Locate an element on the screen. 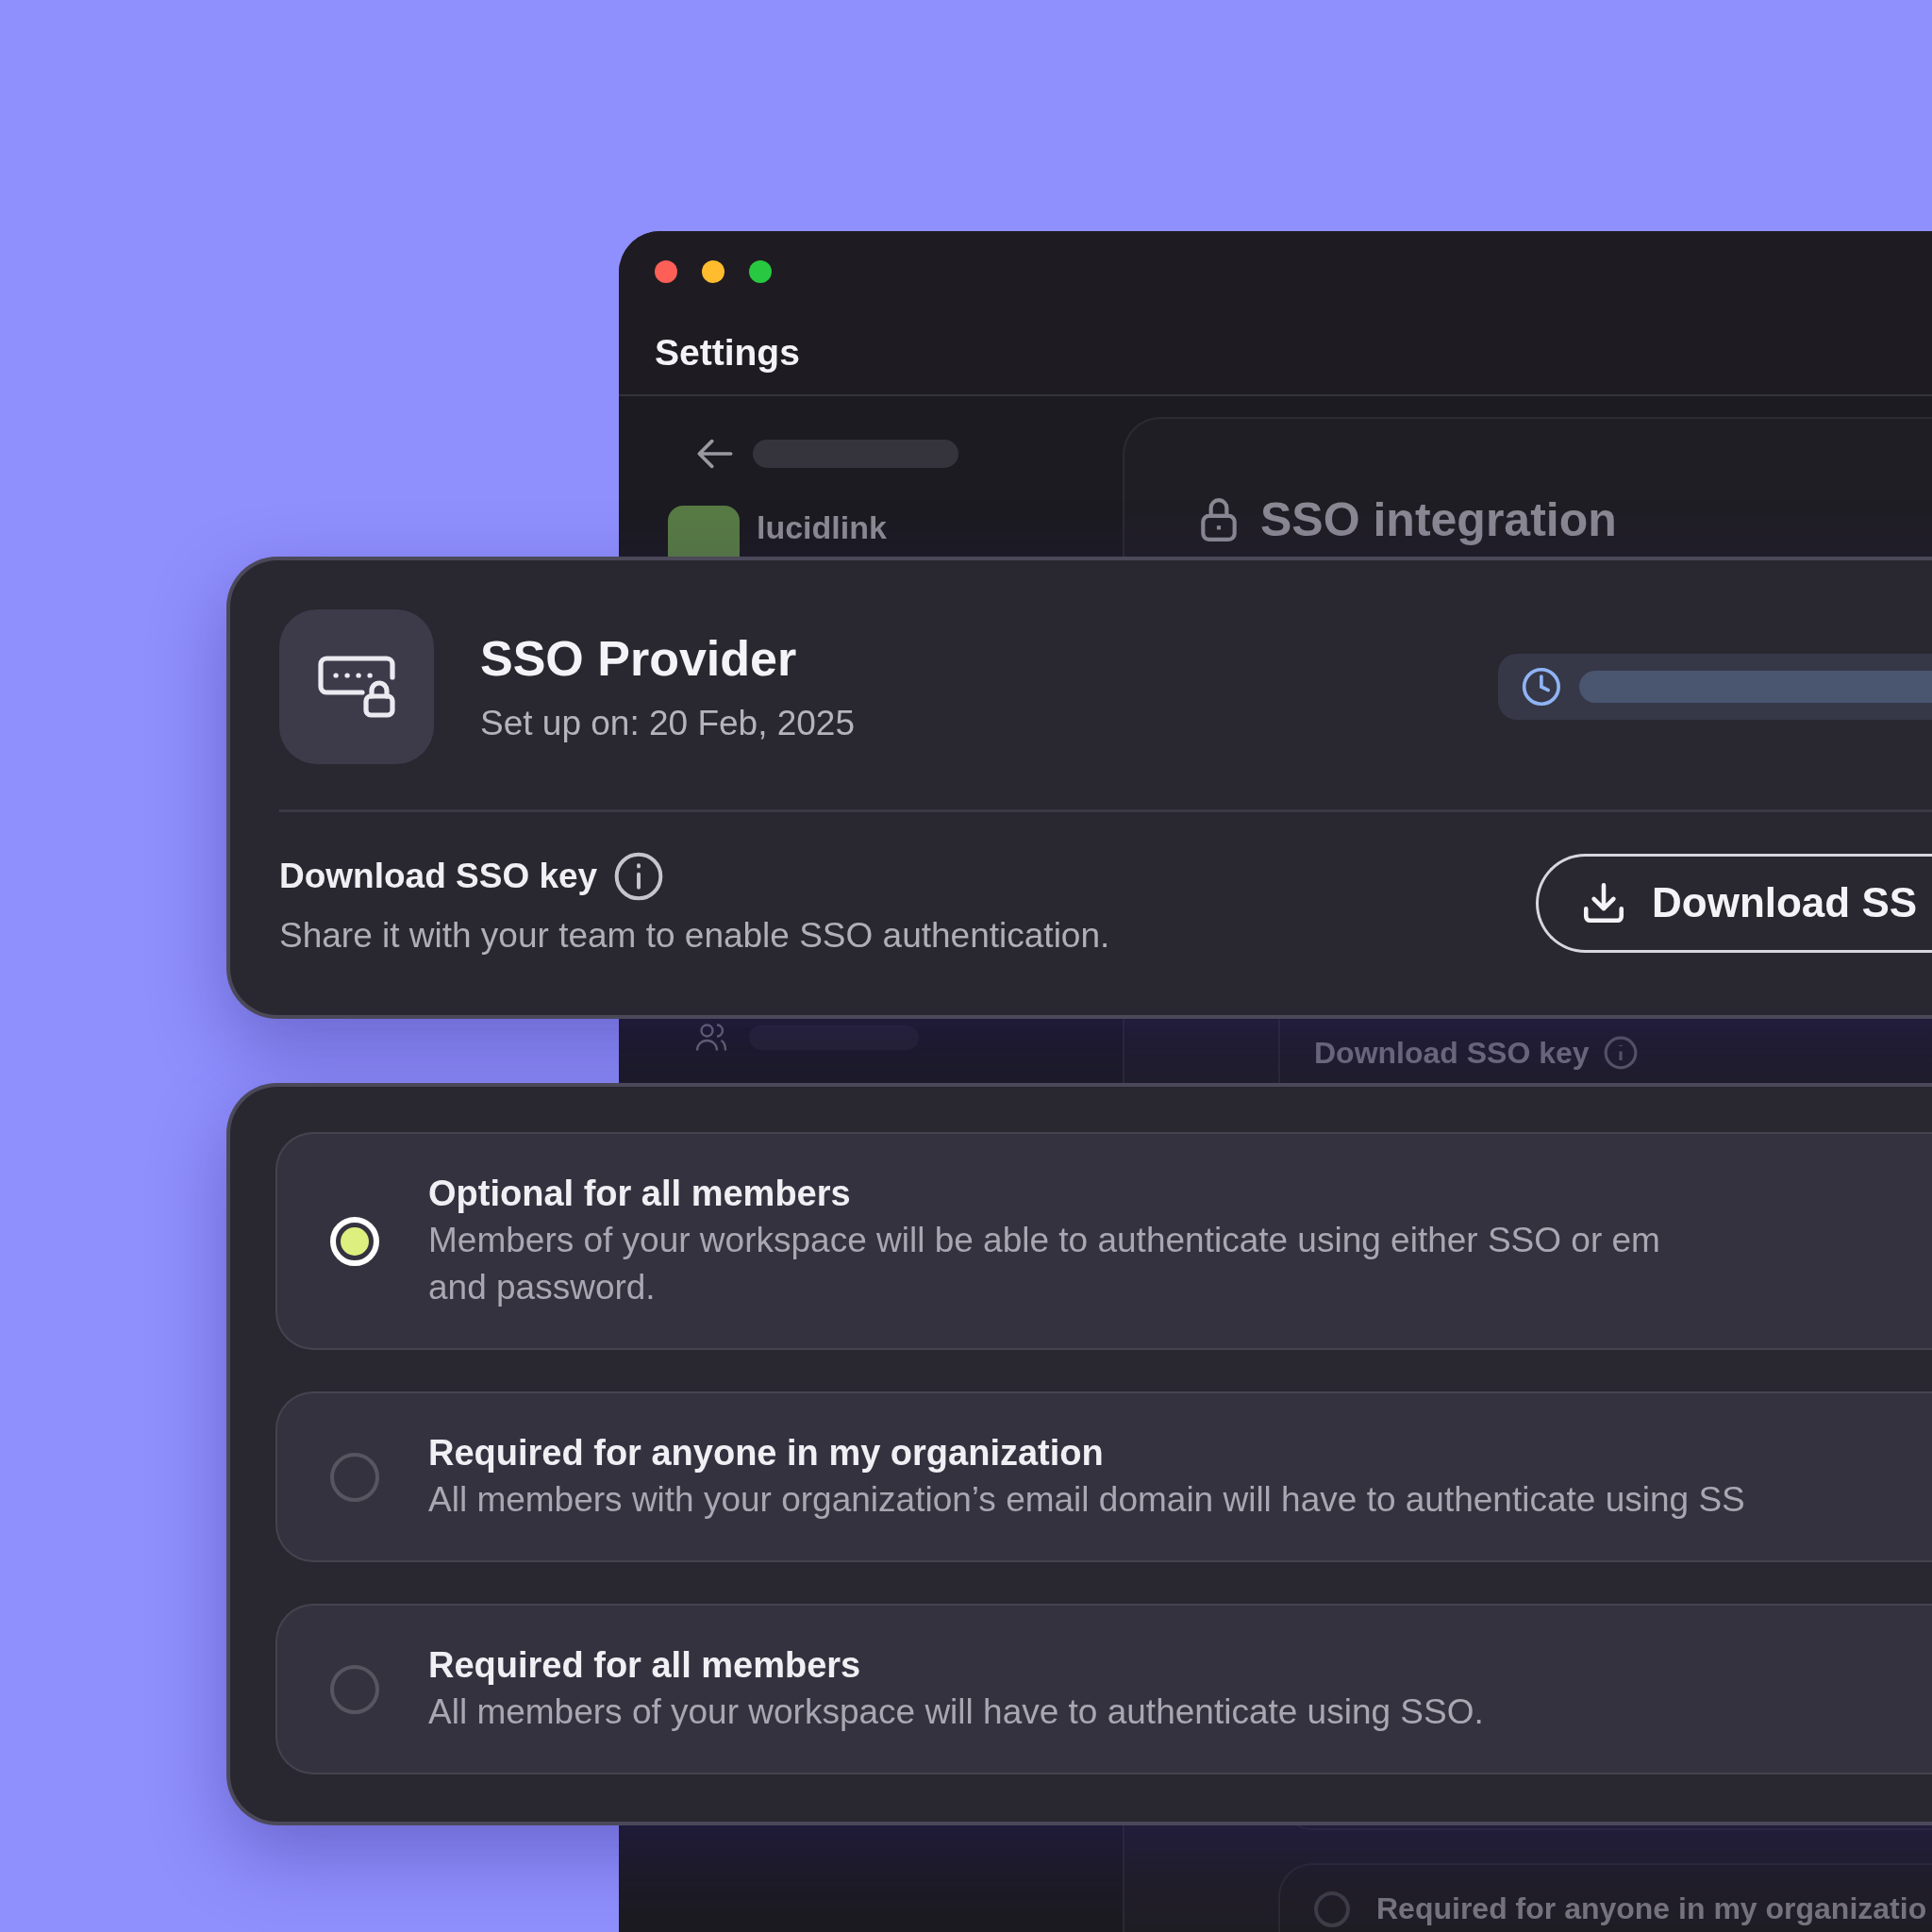 This screenshot has width=1932, height=1932. option-description: All members with your organization’s email domain will have to authenticate using SS is located at coordinates (1086, 1500).